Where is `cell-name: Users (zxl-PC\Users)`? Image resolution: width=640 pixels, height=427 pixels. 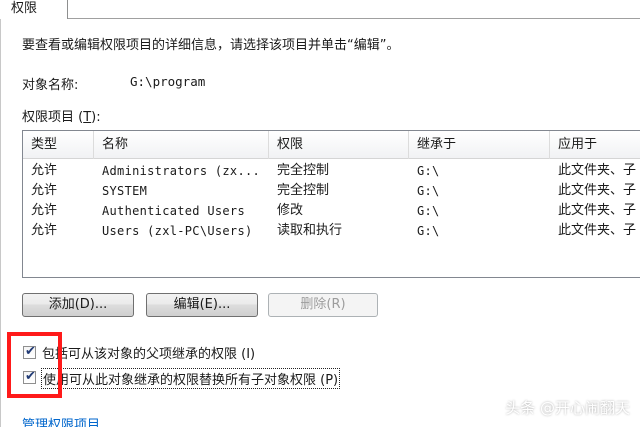 cell-name: Users (zxl-PC\Users) is located at coordinates (177, 231).